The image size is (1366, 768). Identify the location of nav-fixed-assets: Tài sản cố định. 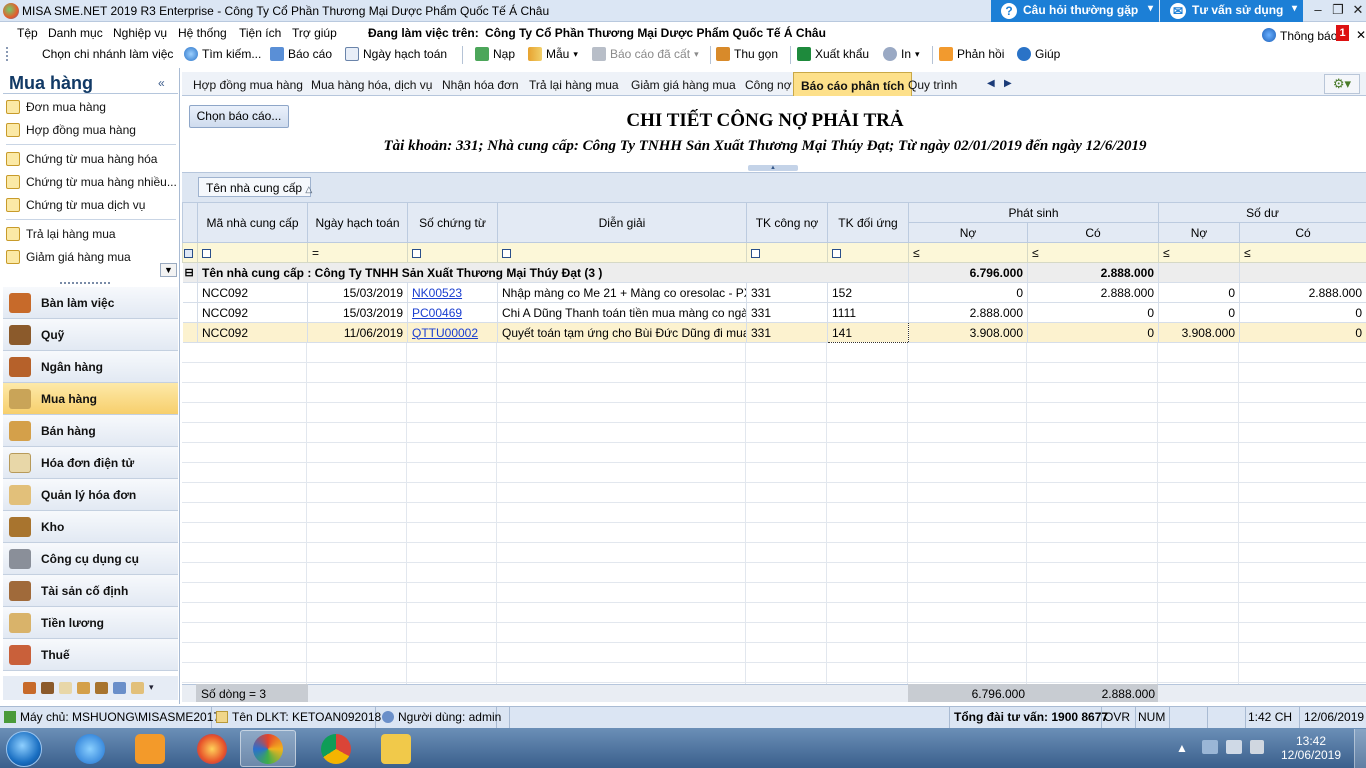
(90, 591).